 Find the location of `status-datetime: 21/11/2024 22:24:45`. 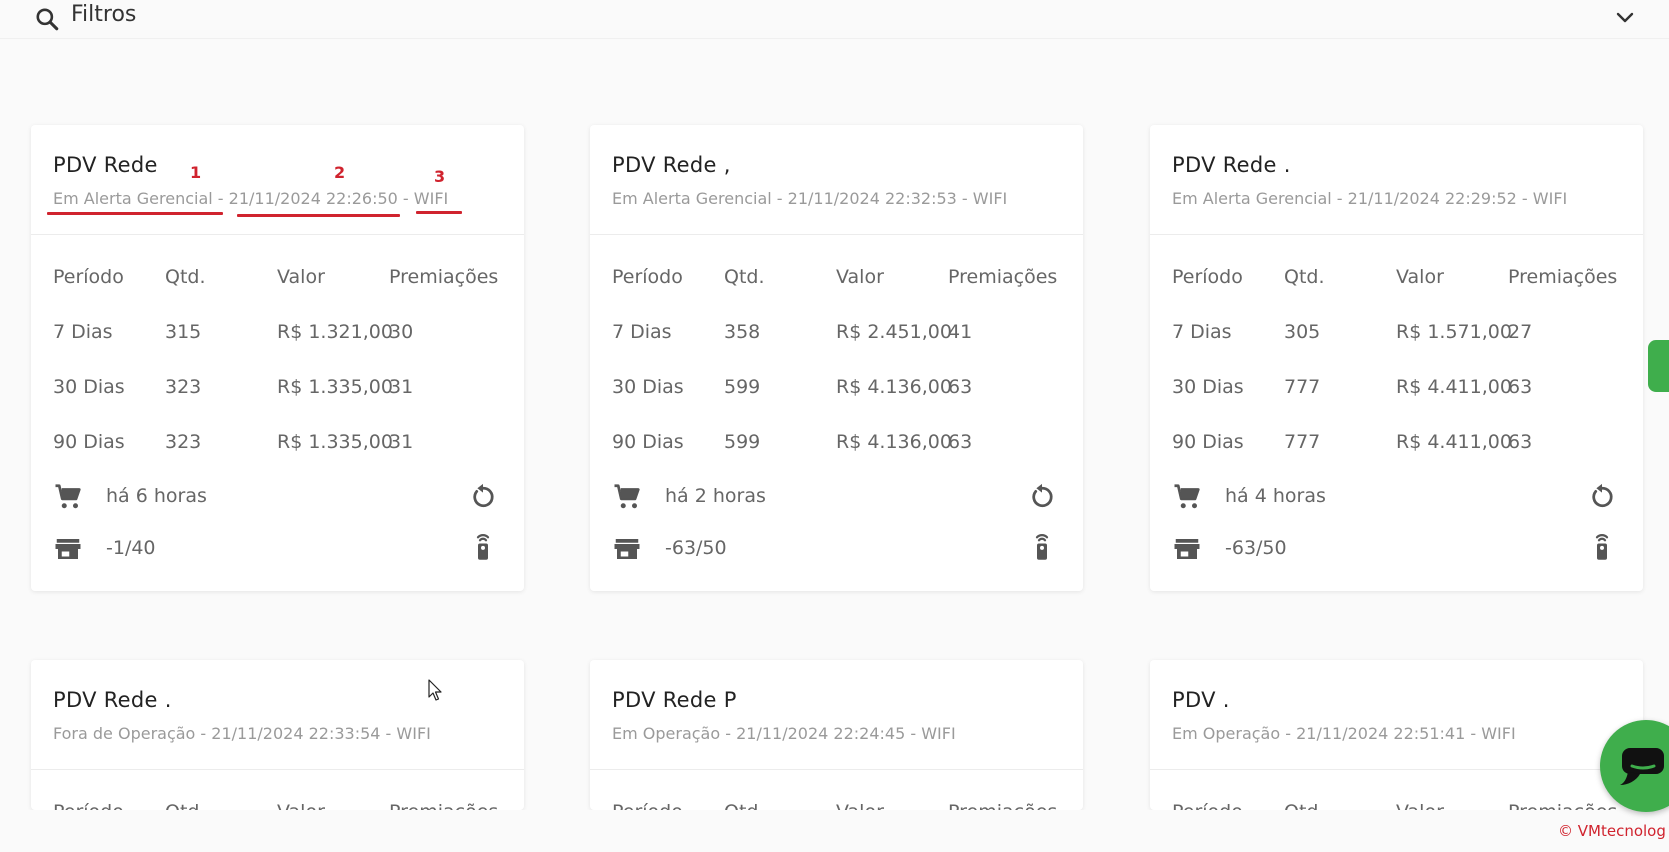

status-datetime: 21/11/2024 22:24:45 is located at coordinates (821, 733).